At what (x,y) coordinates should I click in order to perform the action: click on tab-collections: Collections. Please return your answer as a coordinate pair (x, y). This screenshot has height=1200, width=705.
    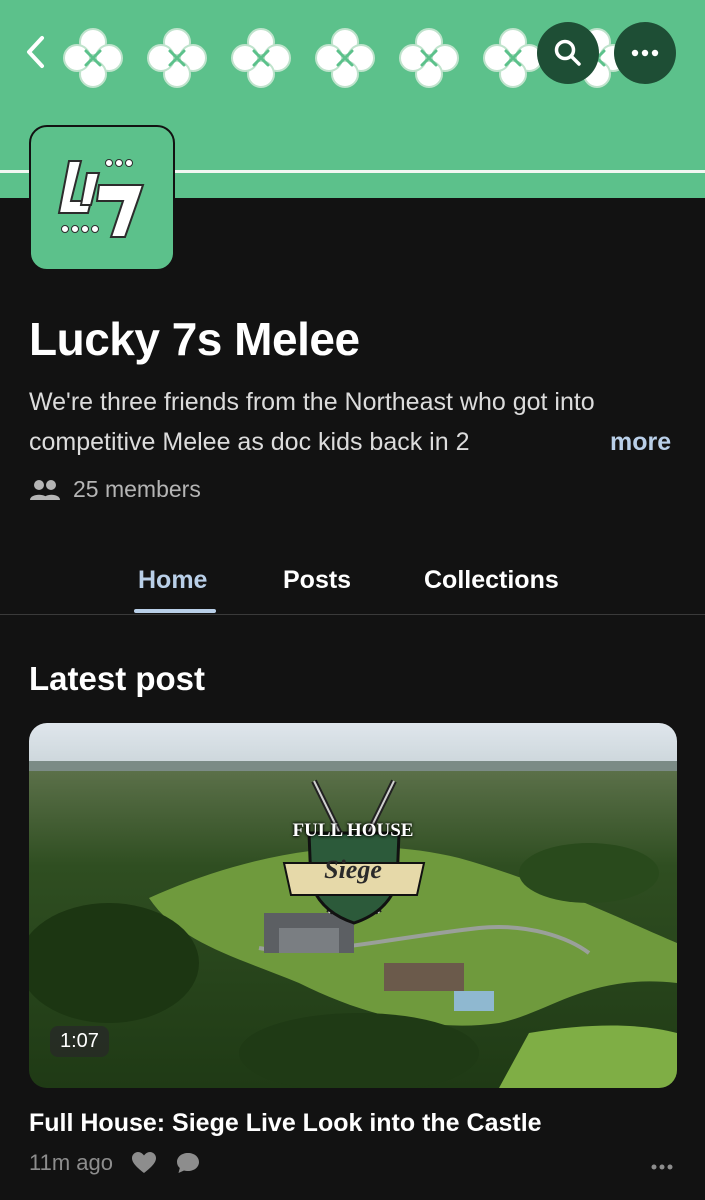
    Looking at the image, I should click on (491, 580).